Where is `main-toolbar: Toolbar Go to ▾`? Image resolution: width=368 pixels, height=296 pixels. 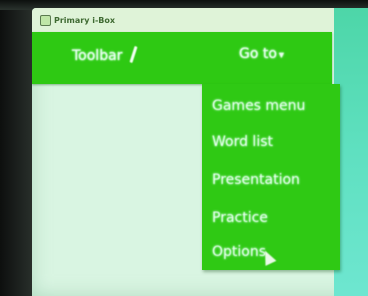 main-toolbar: Toolbar Go to ▾ is located at coordinates (182, 58).